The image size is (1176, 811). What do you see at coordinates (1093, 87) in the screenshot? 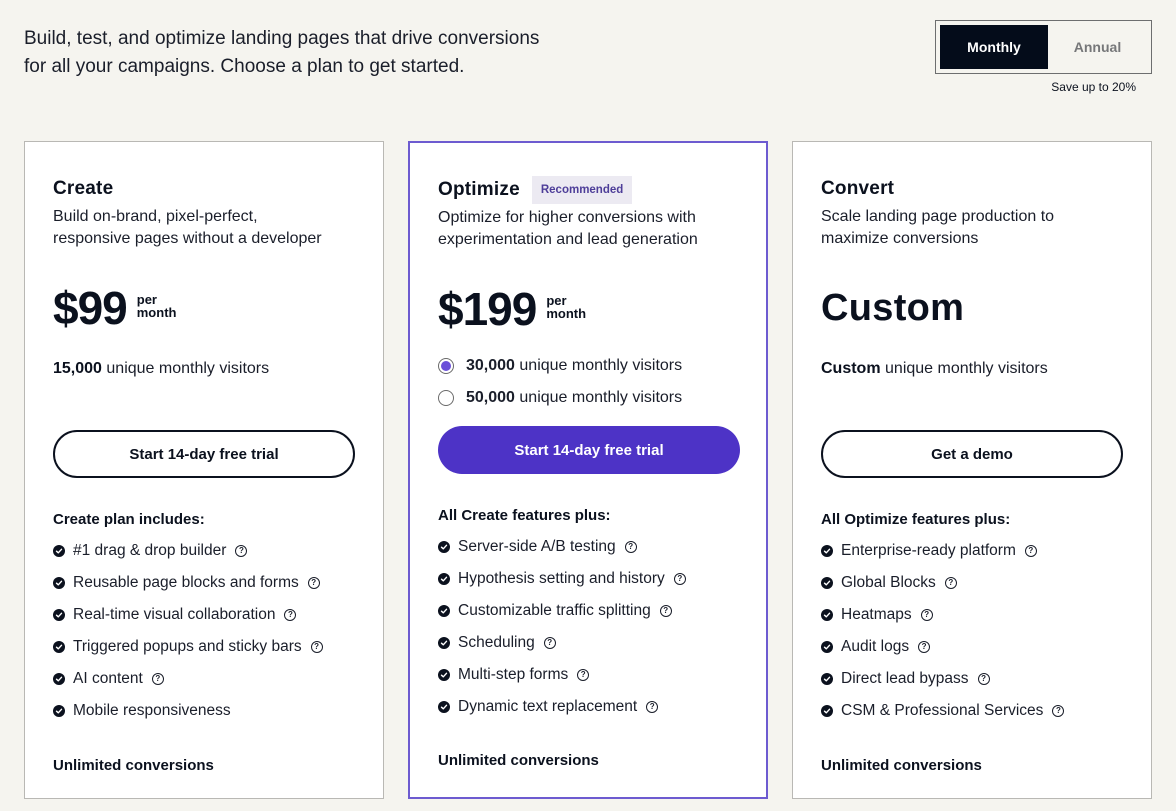
I see `annual-savings-note: Save up to 20%` at bounding box center [1093, 87].